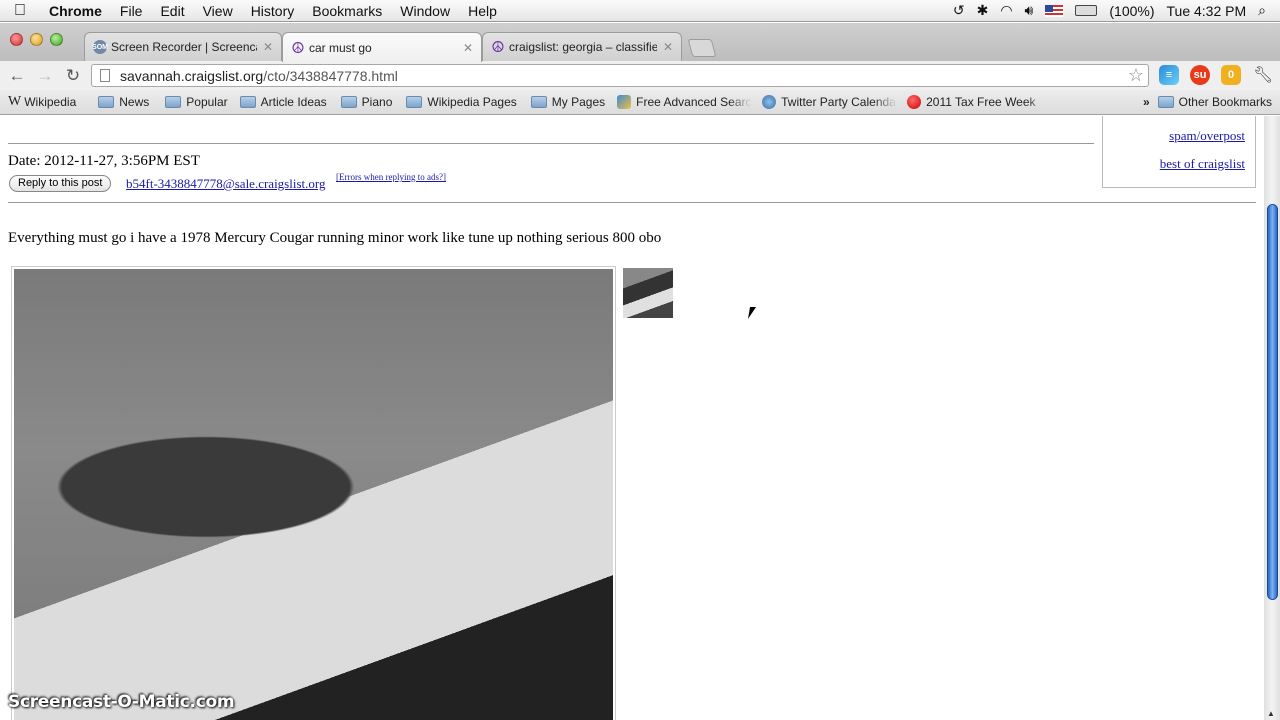 The image size is (1280, 720). Describe the element at coordinates (1146, 102) in the screenshot. I see `more-bookmarks-chevron-icon: »` at that location.